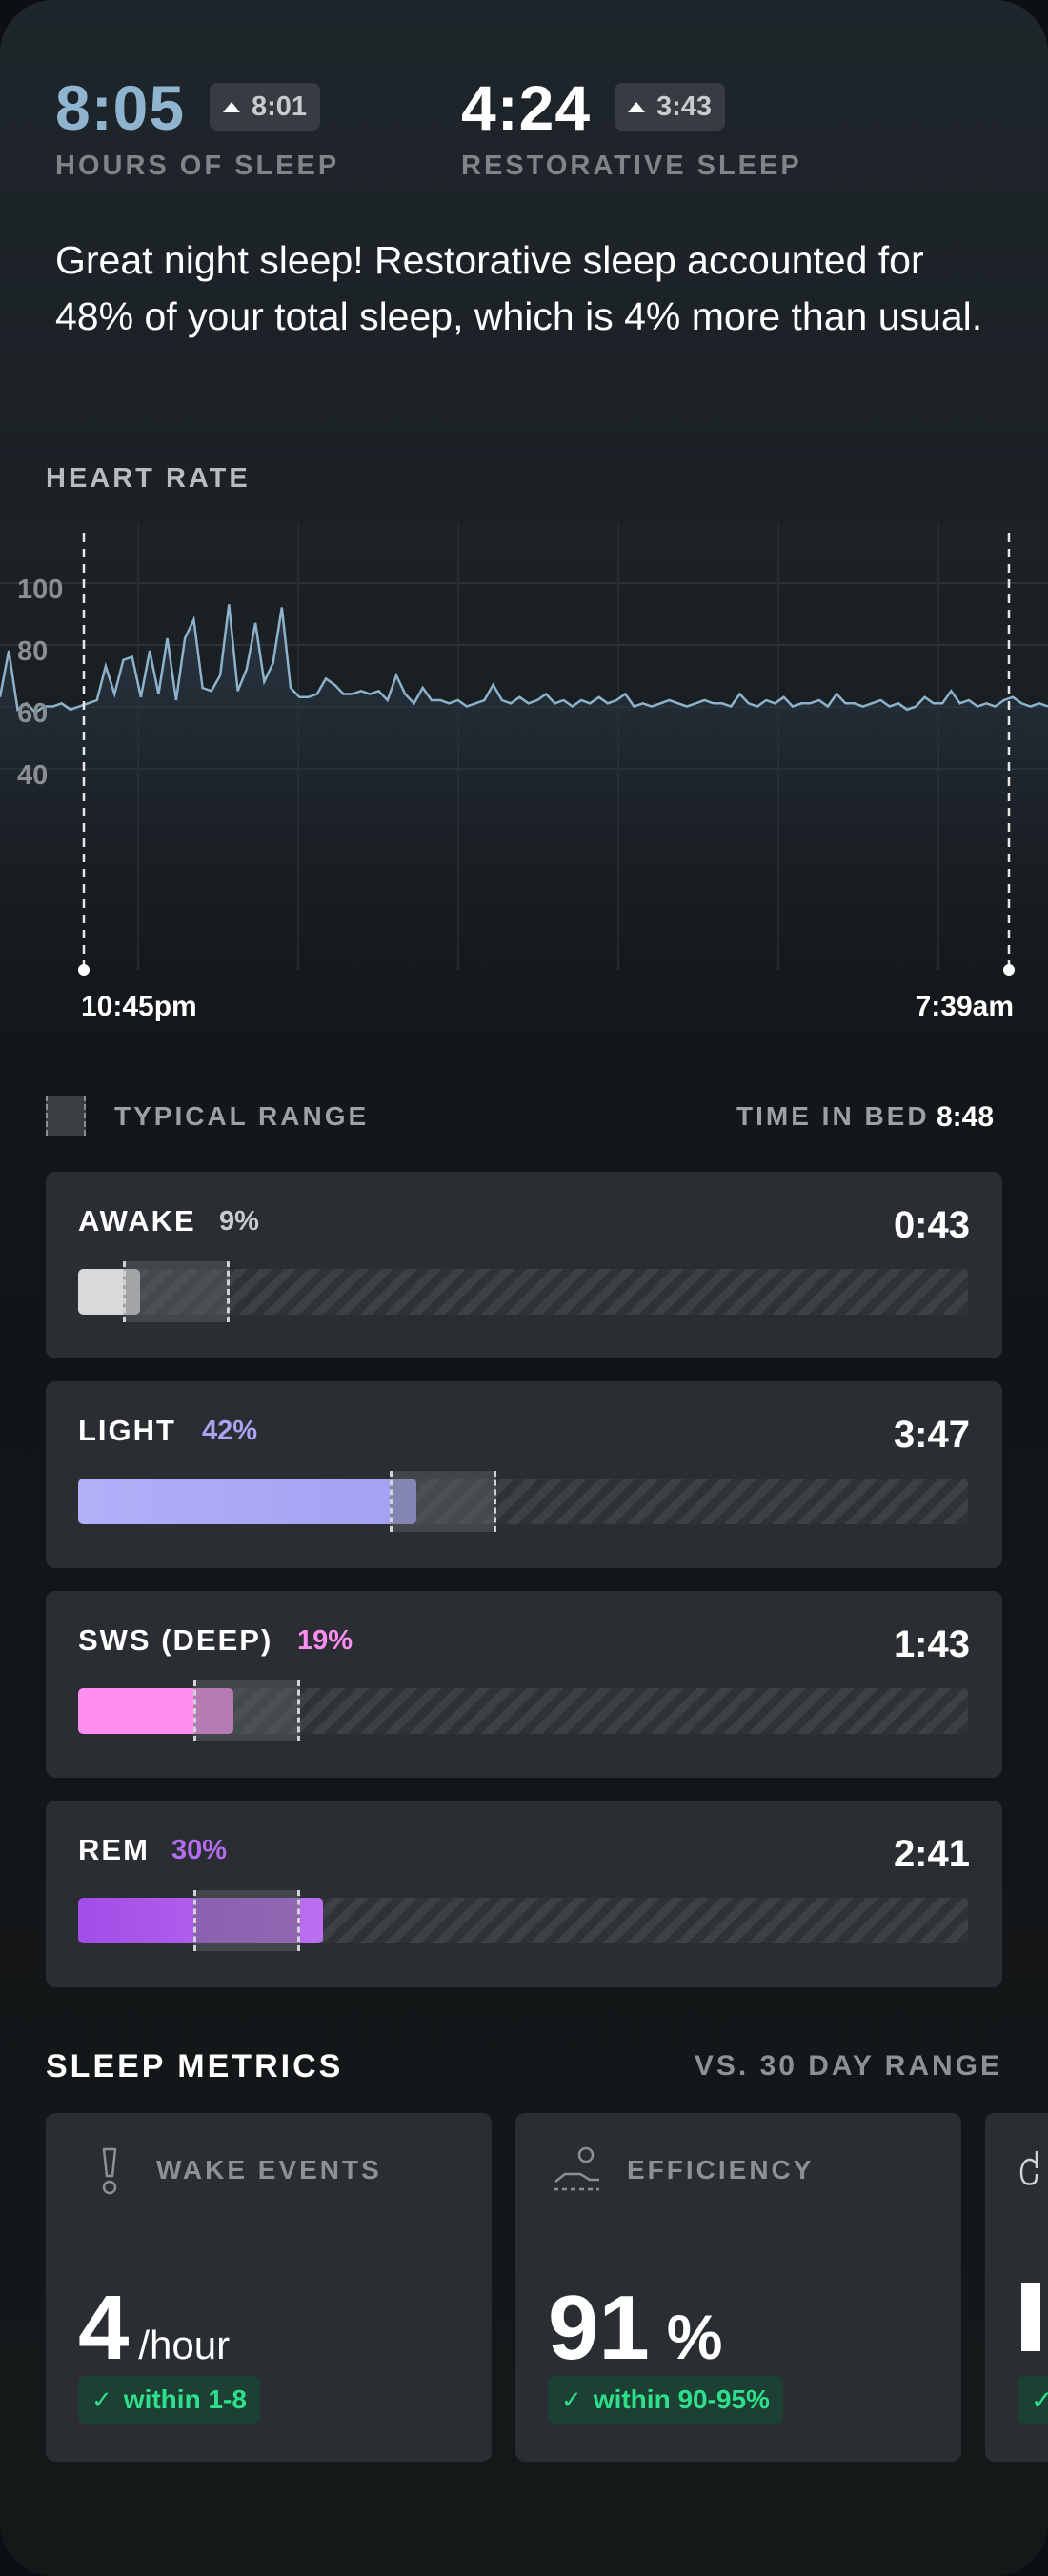  What do you see at coordinates (109, 2171) in the screenshot?
I see `exclamation-icon` at bounding box center [109, 2171].